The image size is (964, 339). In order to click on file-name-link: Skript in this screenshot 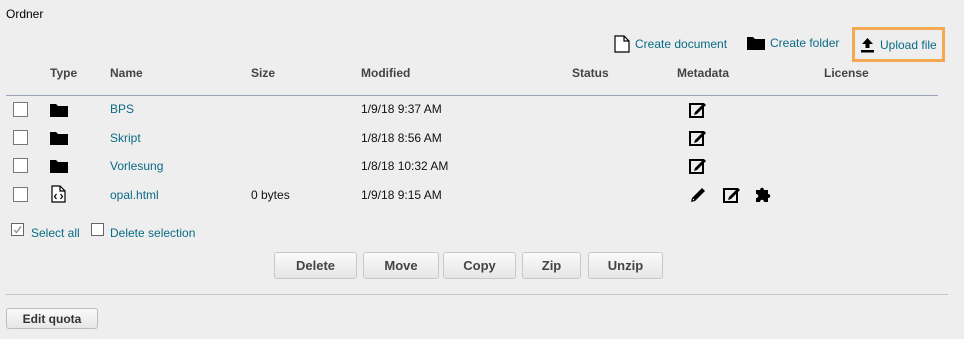, I will do `click(125, 138)`.